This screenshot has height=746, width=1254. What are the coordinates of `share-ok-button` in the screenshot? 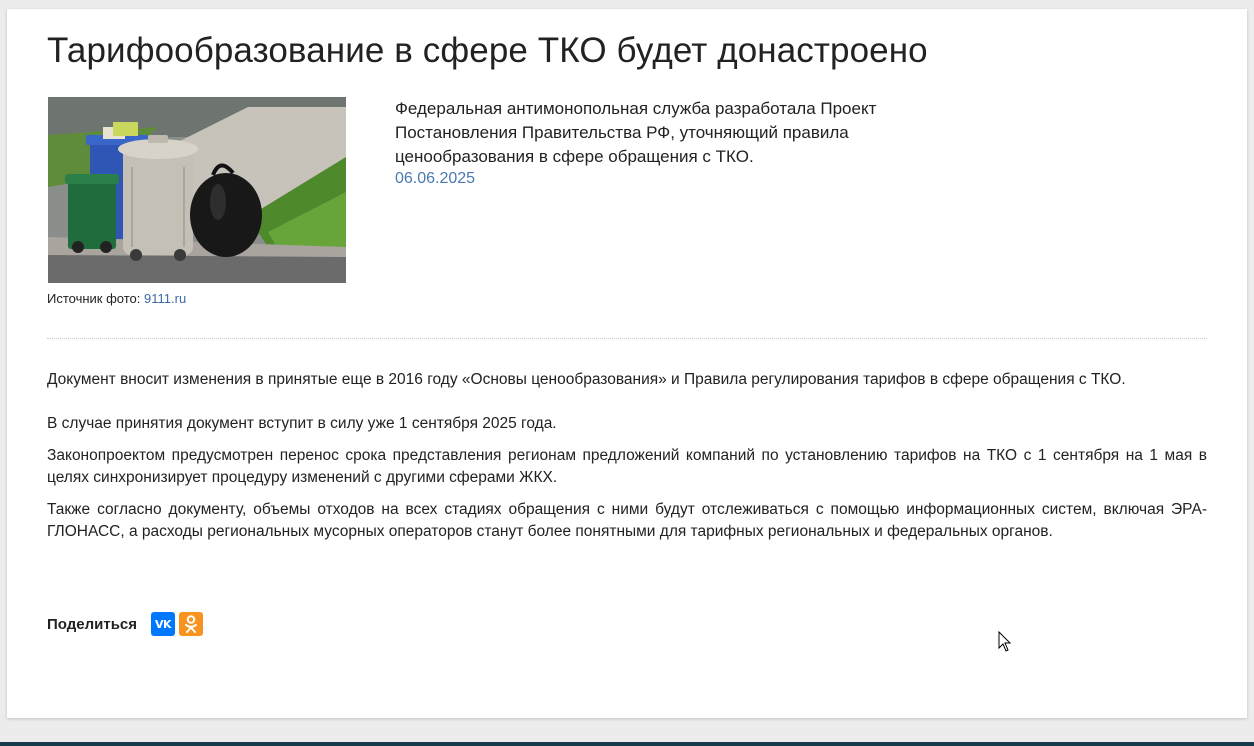 It's located at (191, 624).